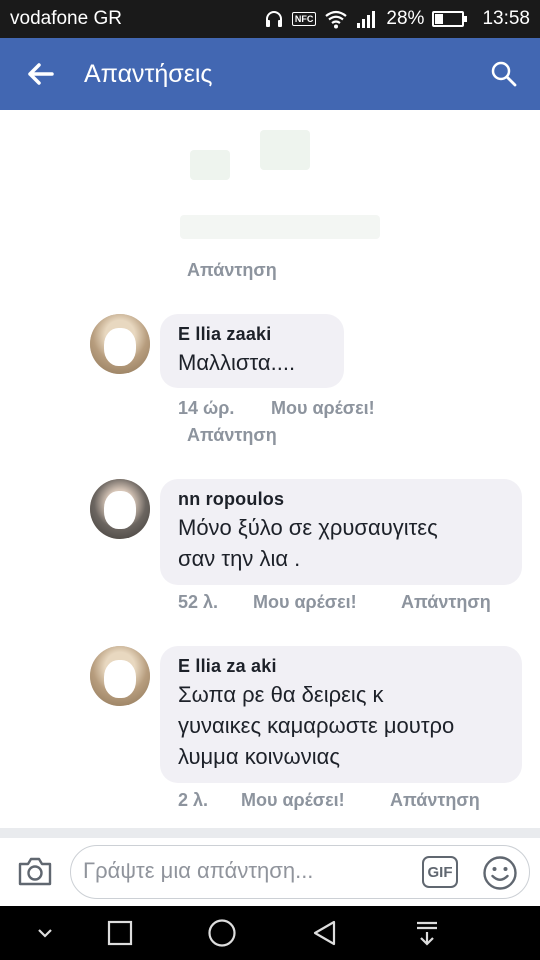 The height and width of the screenshot is (960, 540). Describe the element at coordinates (270, 833) in the screenshot. I see `divider` at that location.